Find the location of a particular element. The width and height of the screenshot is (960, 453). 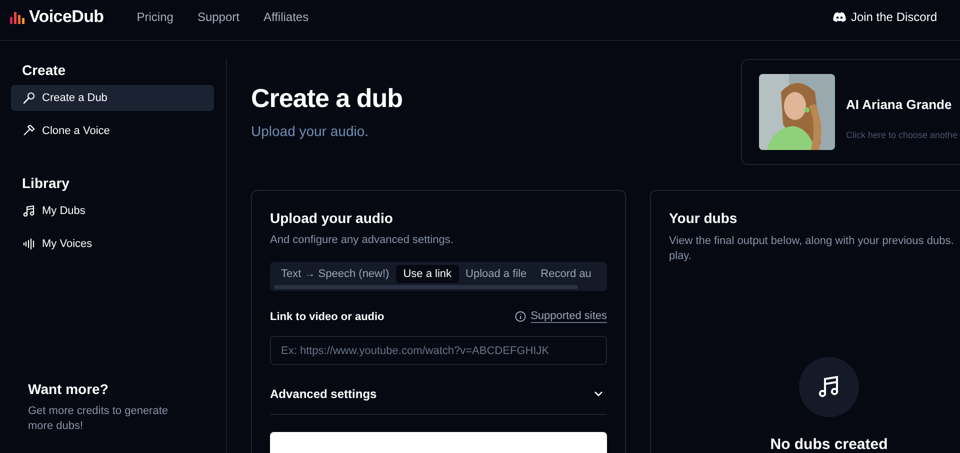

logo: VoiceDub is located at coordinates (66, 16).